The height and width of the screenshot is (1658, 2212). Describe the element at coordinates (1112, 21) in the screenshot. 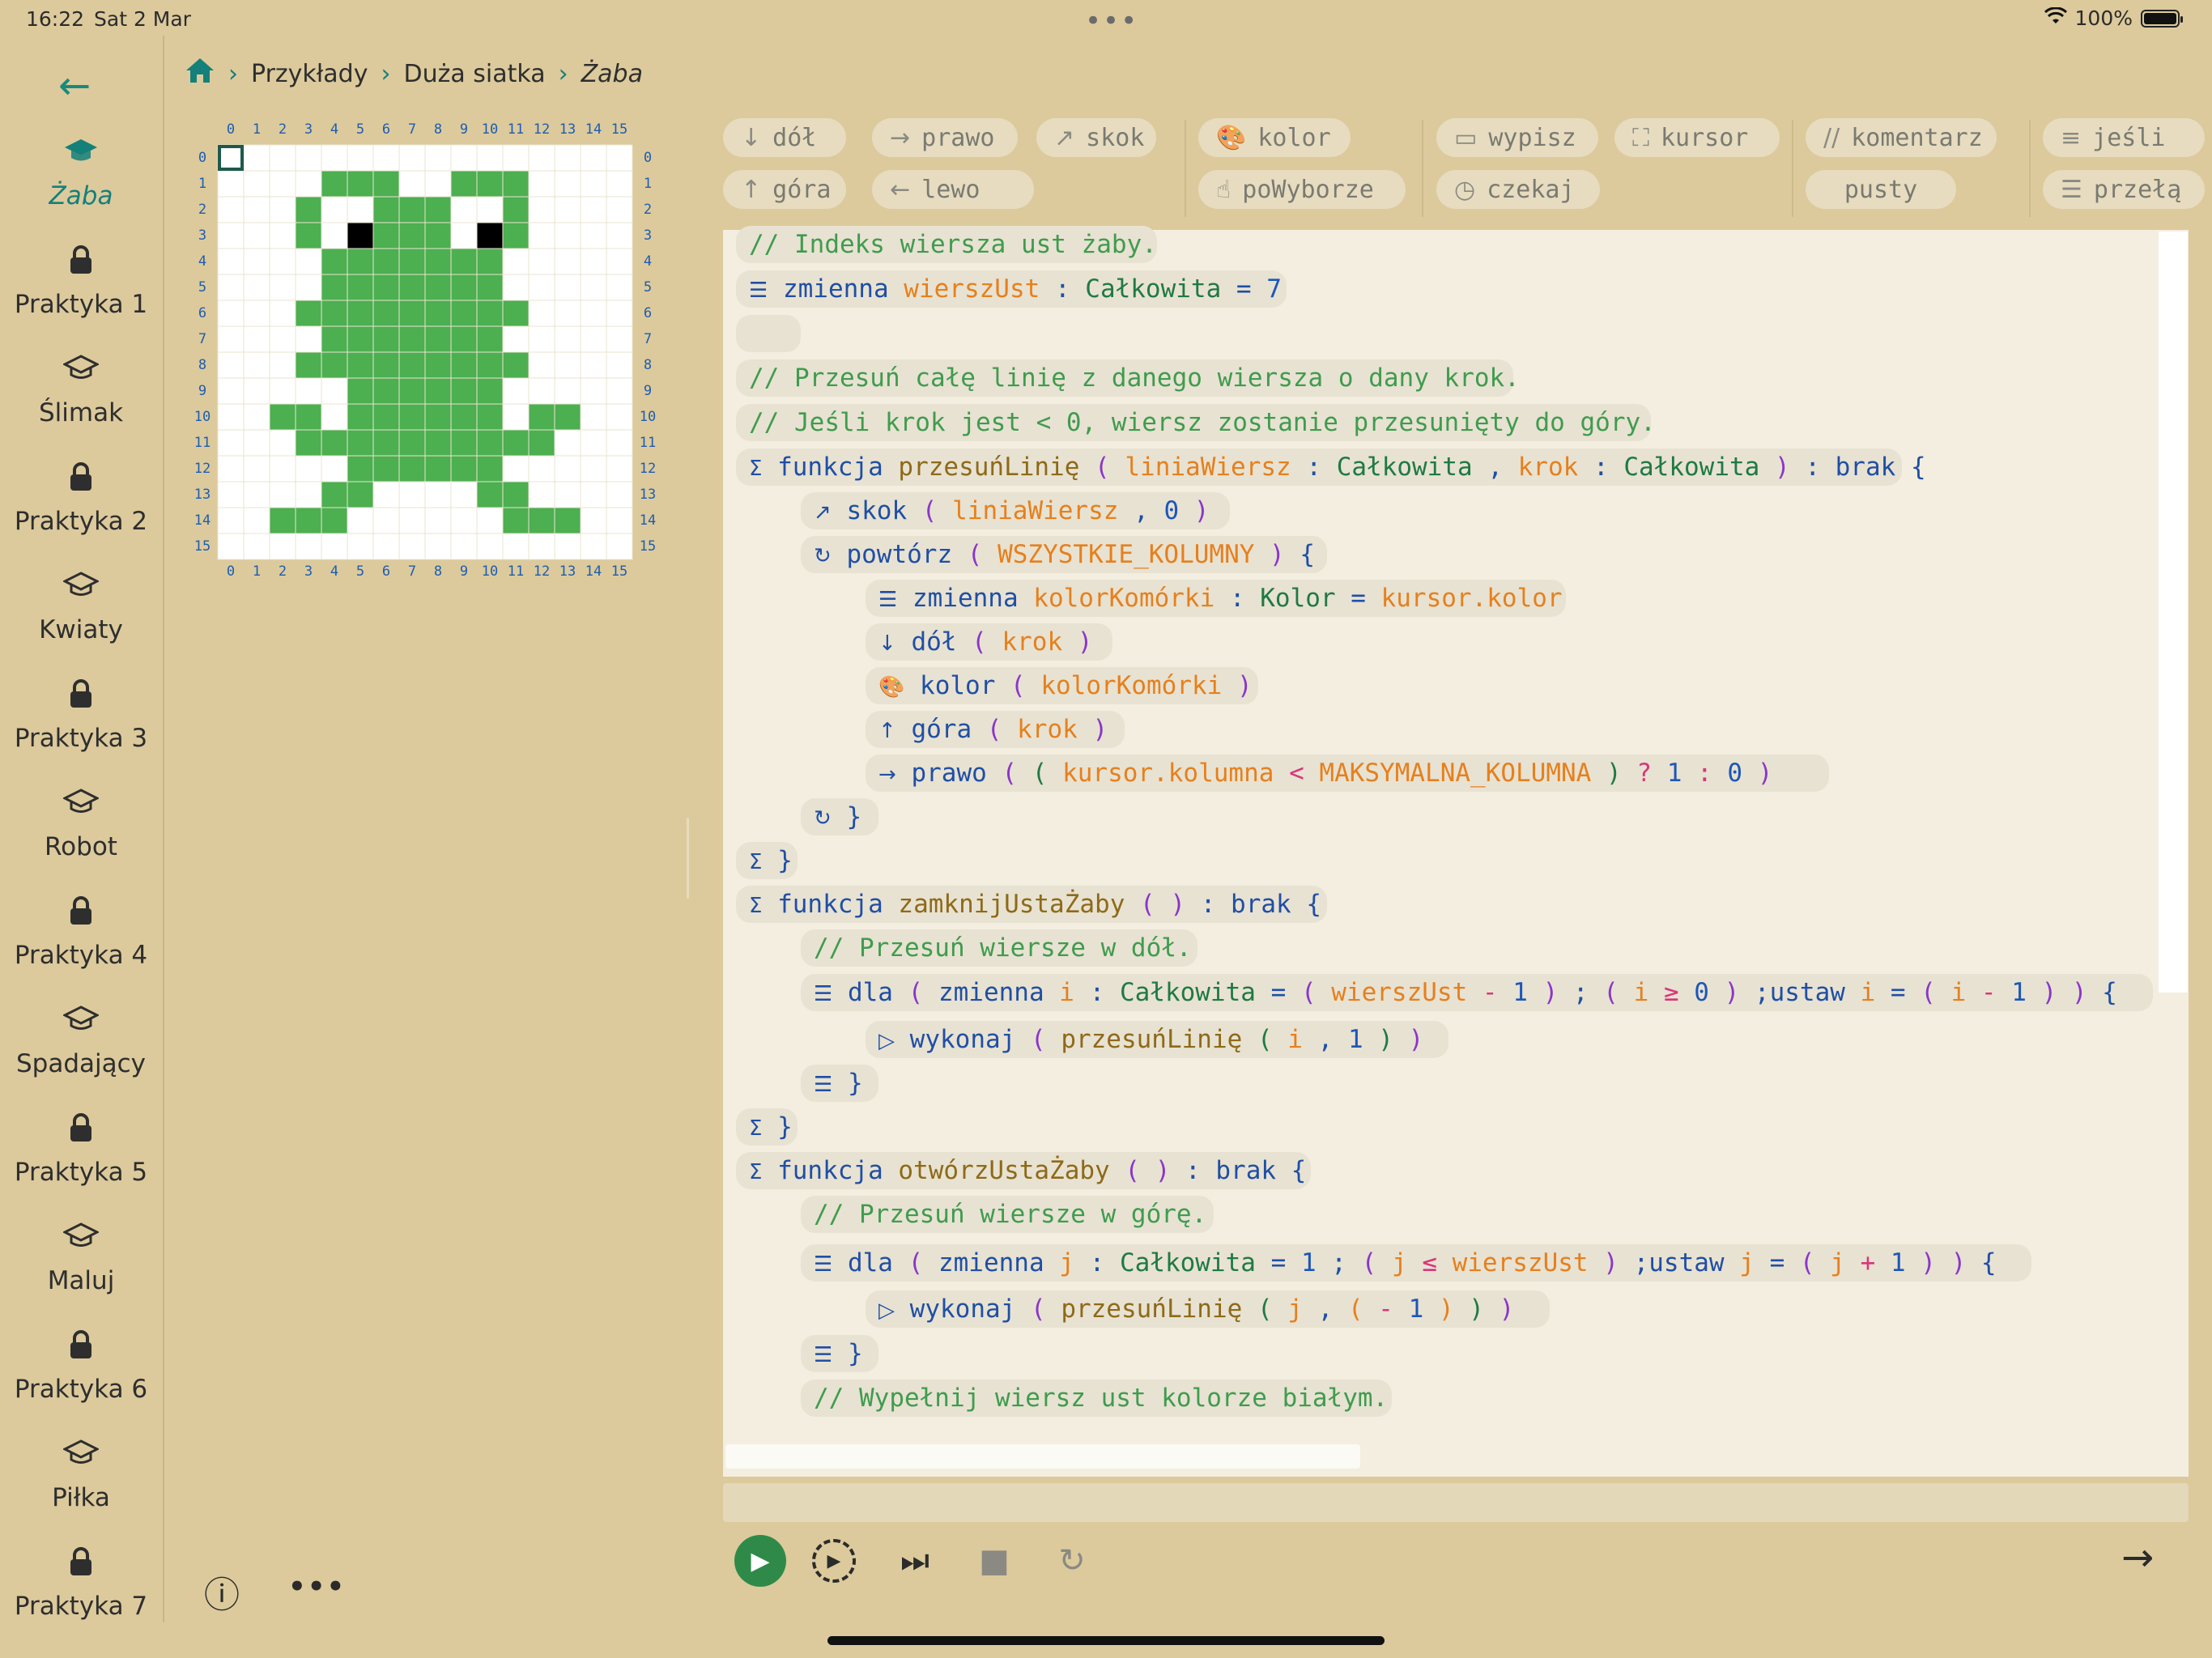

I see `multitask-dots-icon: •••` at that location.